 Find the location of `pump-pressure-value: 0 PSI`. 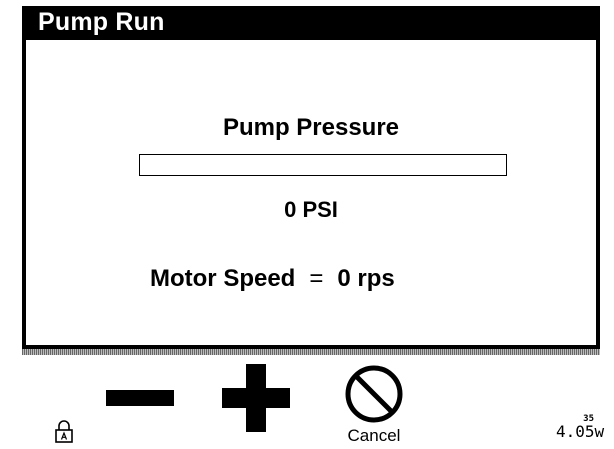

pump-pressure-value: 0 PSI is located at coordinates (311, 209).